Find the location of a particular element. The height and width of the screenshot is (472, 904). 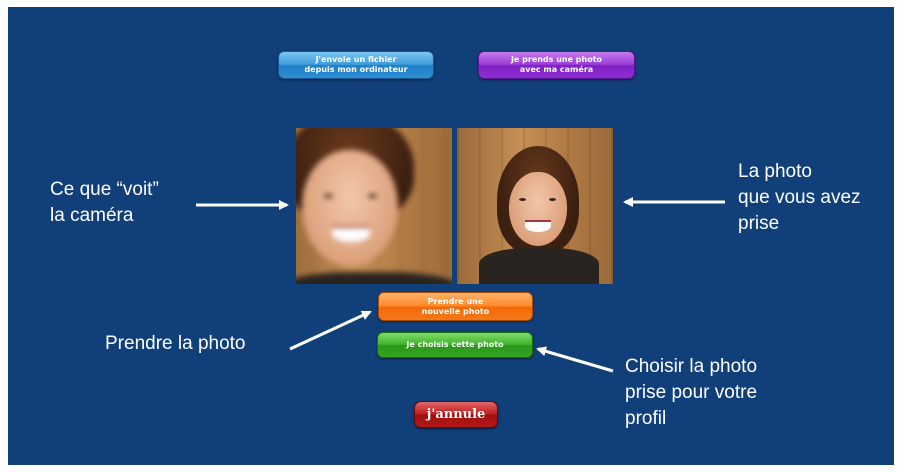

arrow-to-new-photo-button is located at coordinates (330, 330).